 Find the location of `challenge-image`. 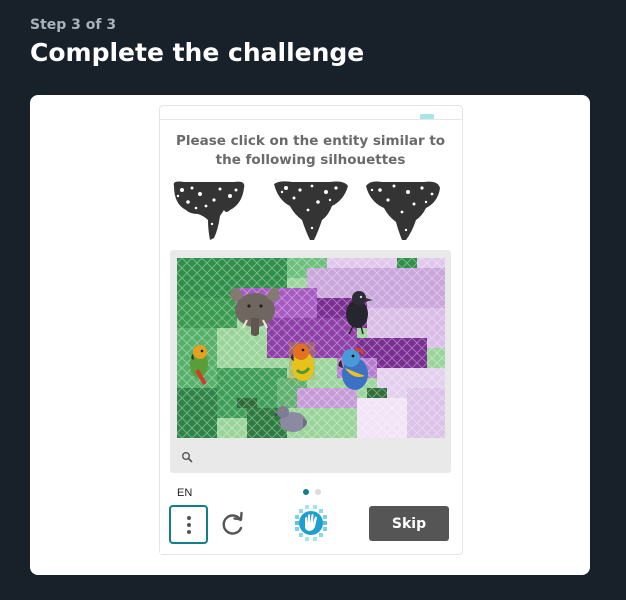

challenge-image is located at coordinates (311, 348).